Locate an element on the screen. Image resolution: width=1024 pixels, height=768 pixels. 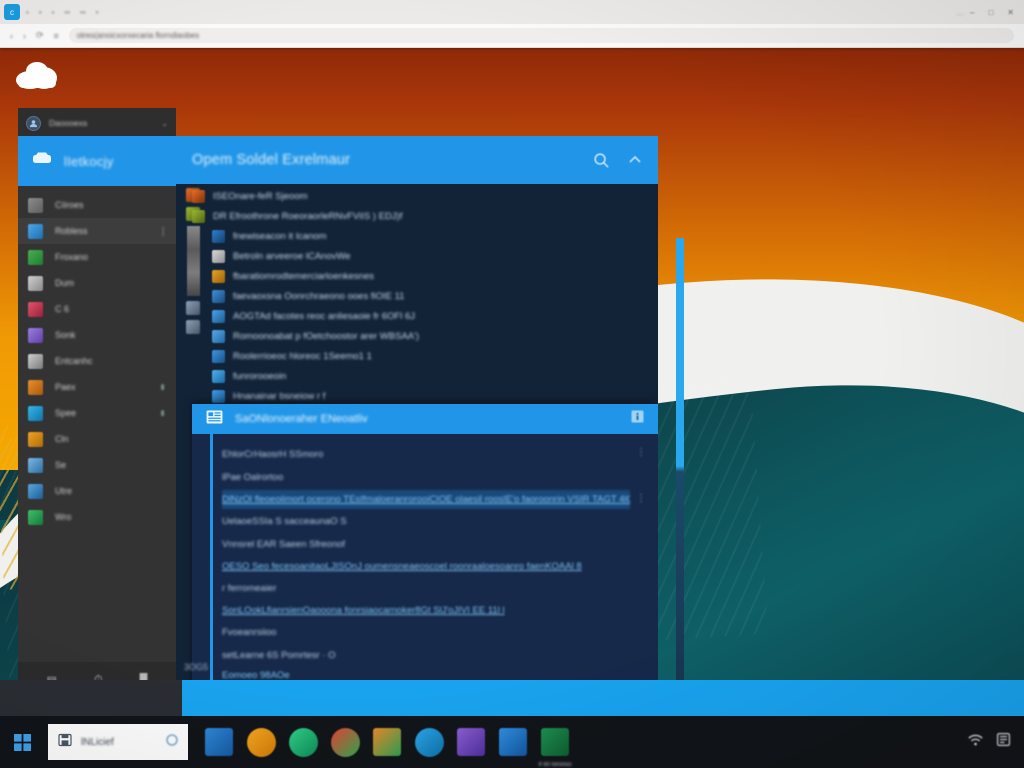
sidebar-item-10: Se is located at coordinates (97, 465).